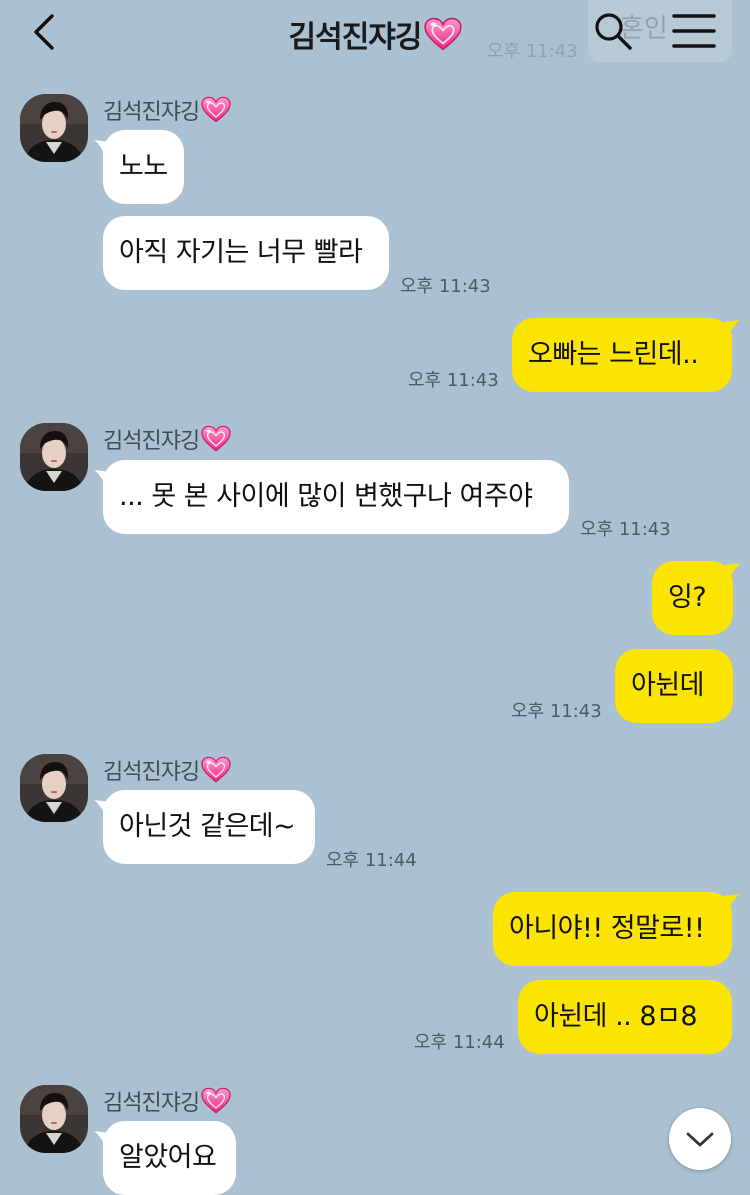 The width and height of the screenshot is (750, 1195). Describe the element at coordinates (209, 827) in the screenshot. I see `message-bubble-incoming: 아닌것 같은데~` at that location.